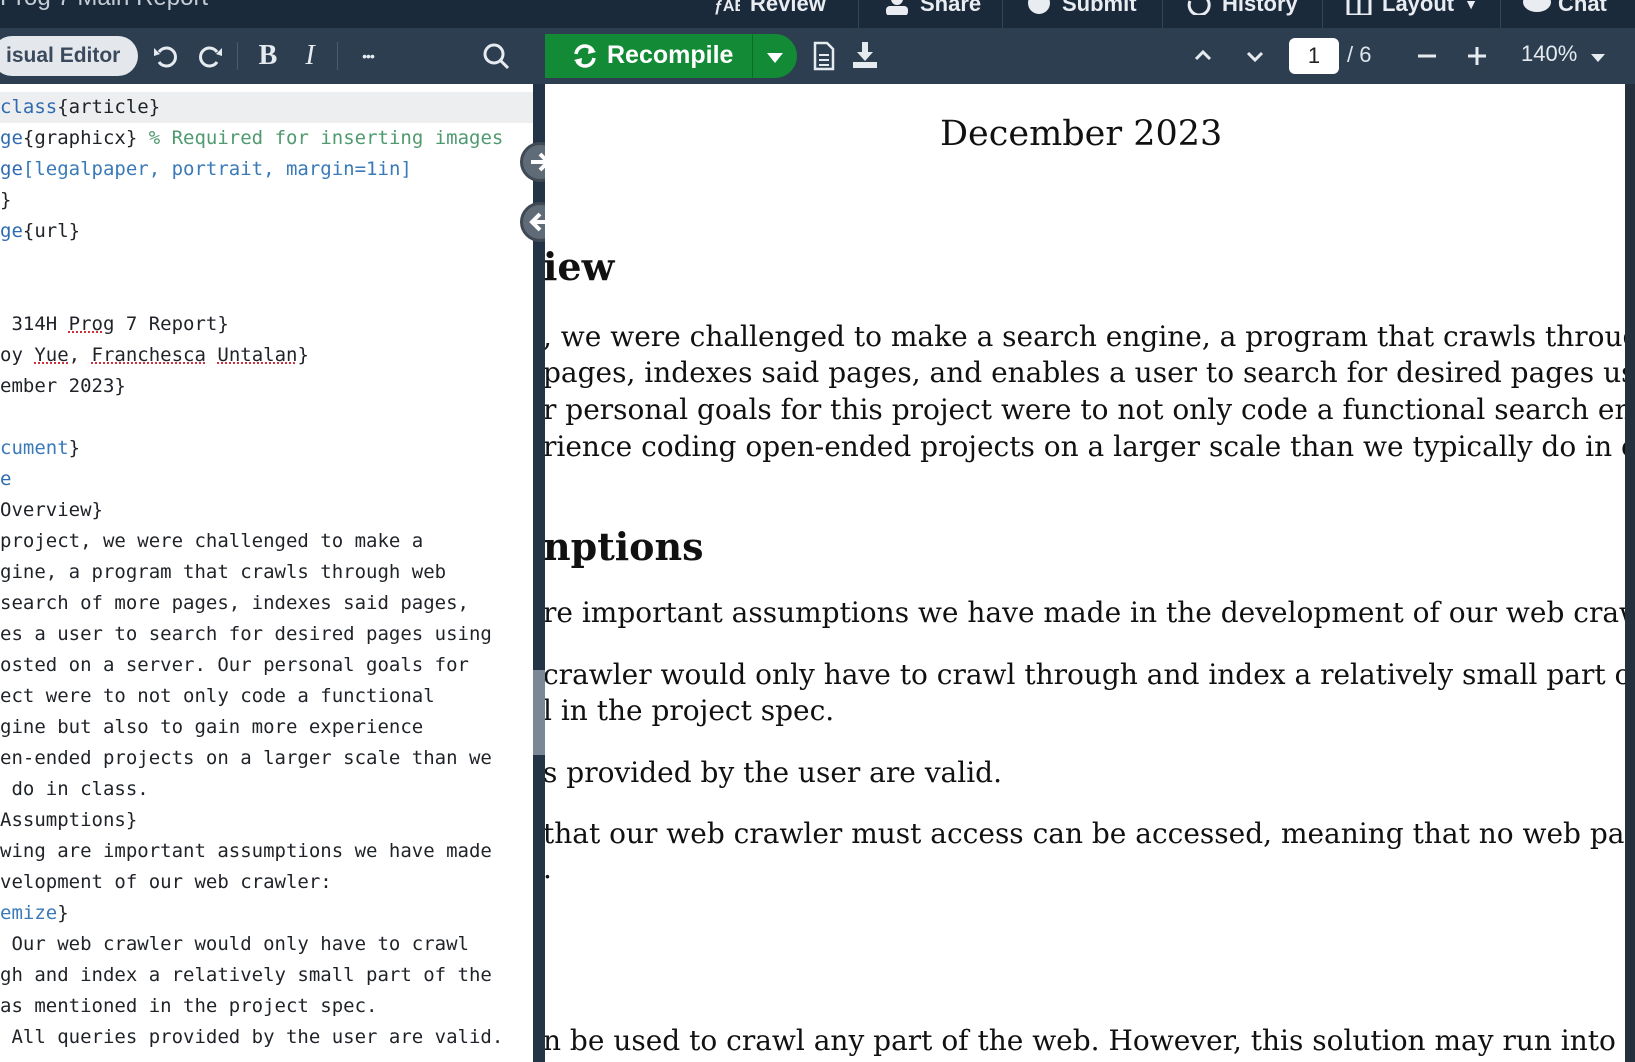 This screenshot has height=1062, width=1635. Describe the element at coordinates (29, 107) in the screenshot. I see `code-token: class` at that location.